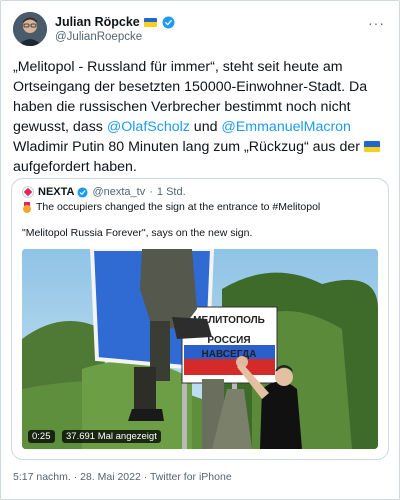 The height and width of the screenshot is (500, 400). What do you see at coordinates (171, 192) in the screenshot?
I see `quoted-tweet-time: 1 Std.` at bounding box center [171, 192].